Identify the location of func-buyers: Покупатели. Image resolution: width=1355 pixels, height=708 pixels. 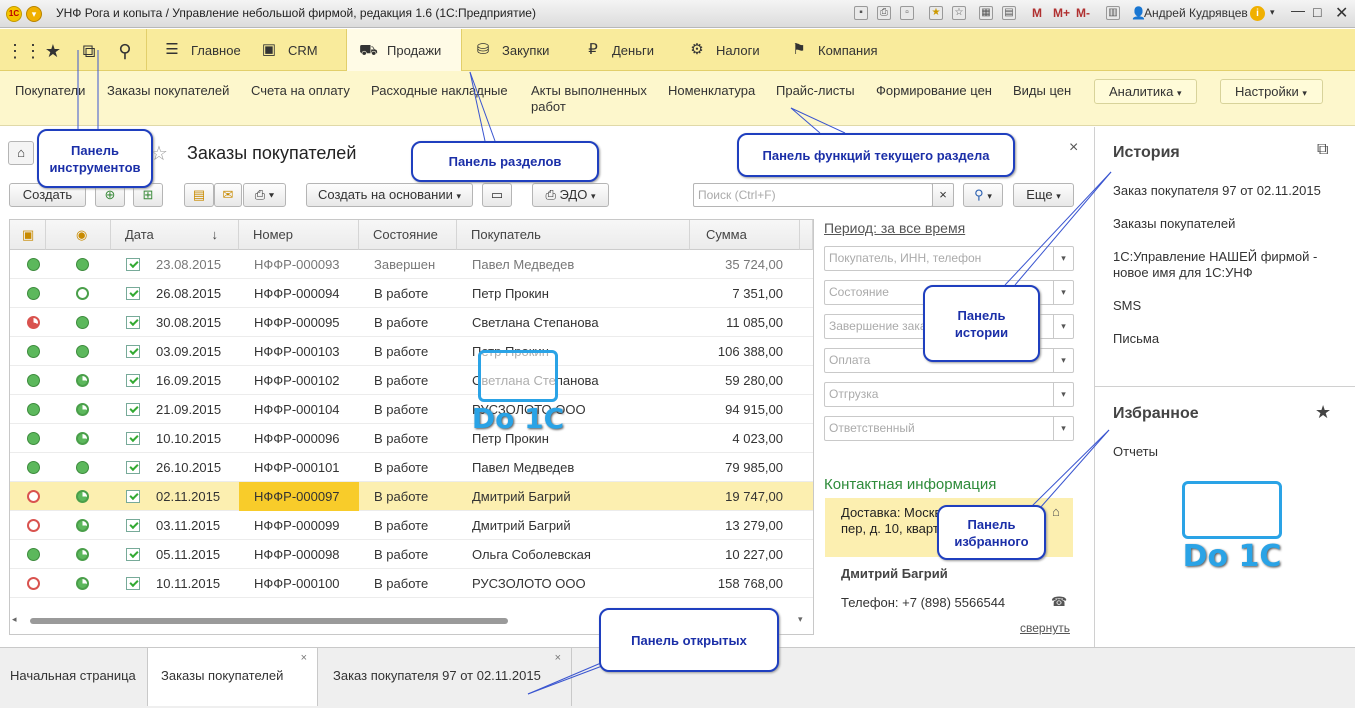
(50, 91).